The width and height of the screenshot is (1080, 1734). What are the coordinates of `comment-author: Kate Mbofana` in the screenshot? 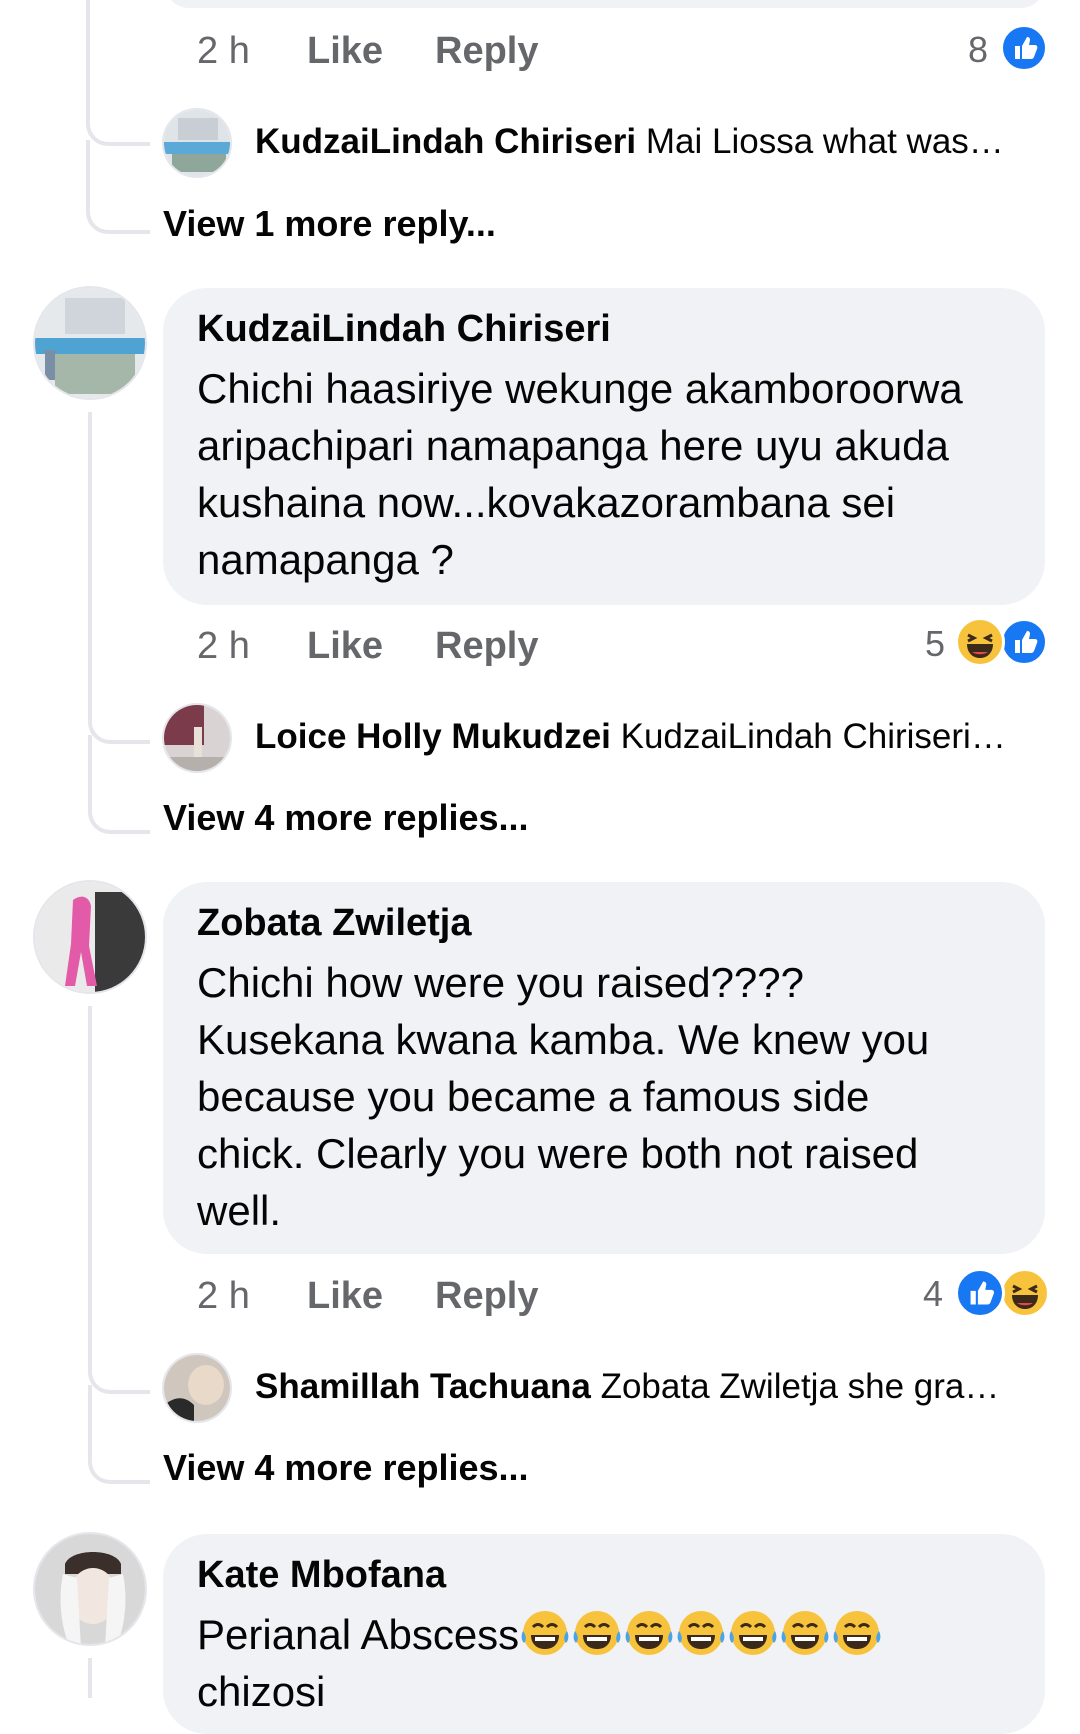 It's located at (321, 1575).